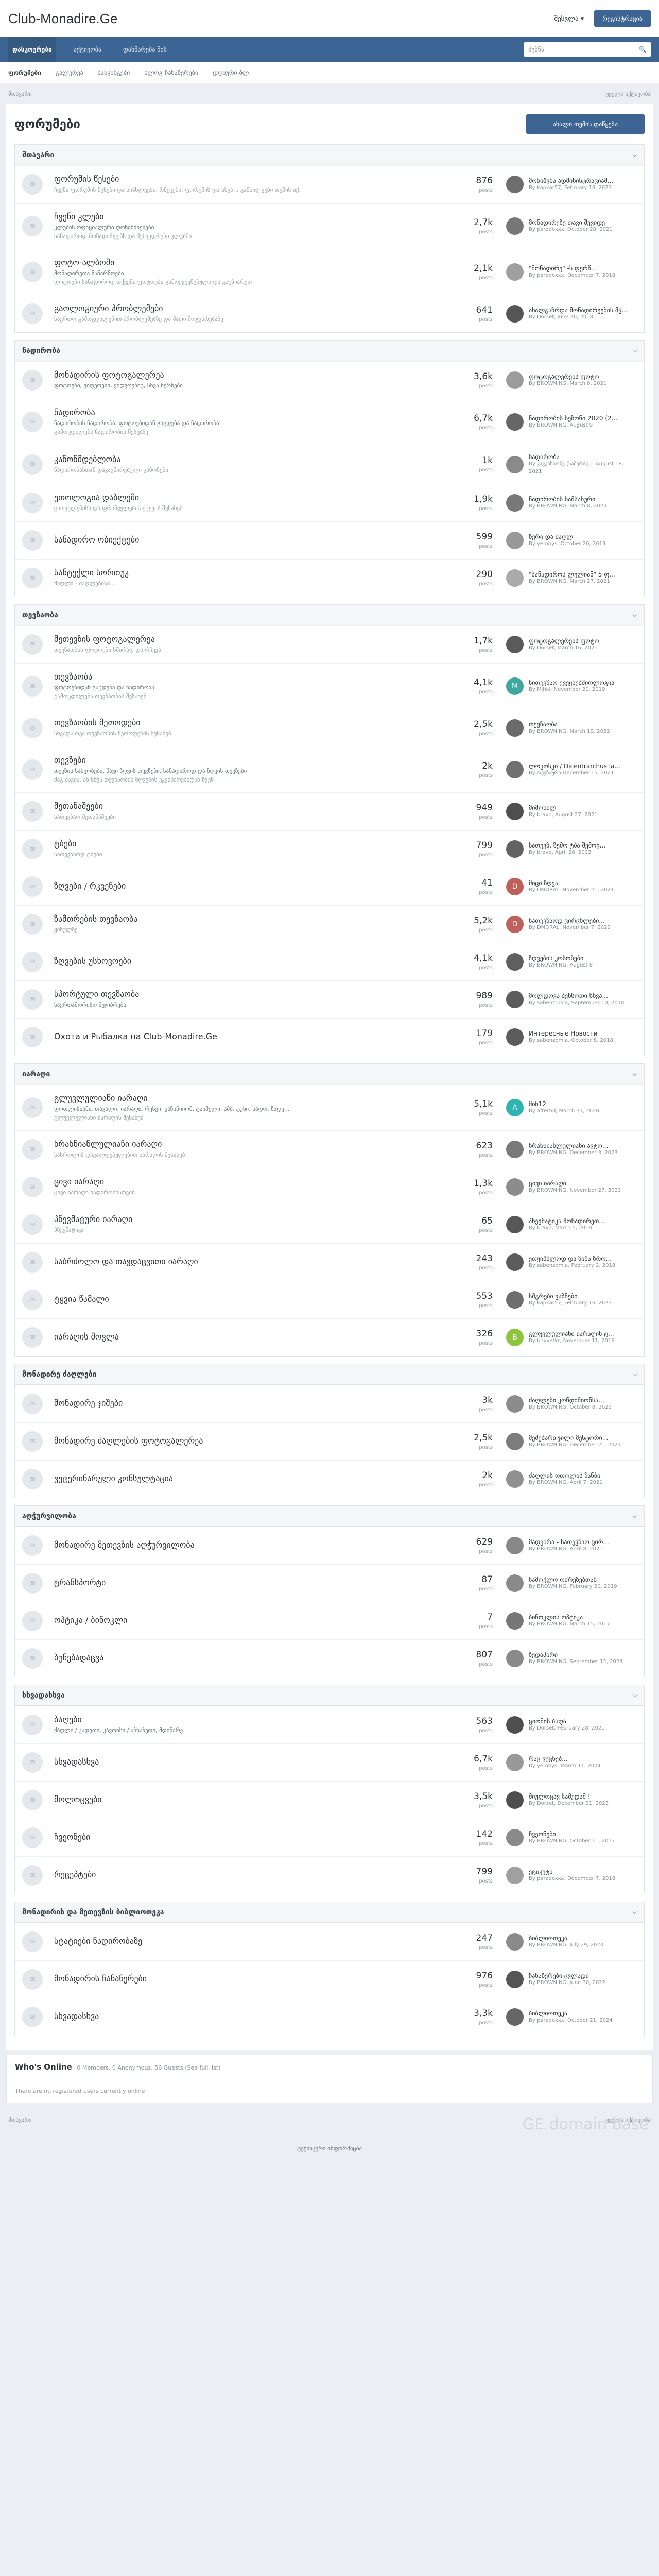  What do you see at coordinates (249, 1799) in the screenshot?
I see `forum-title: მოლოცვები` at bounding box center [249, 1799].